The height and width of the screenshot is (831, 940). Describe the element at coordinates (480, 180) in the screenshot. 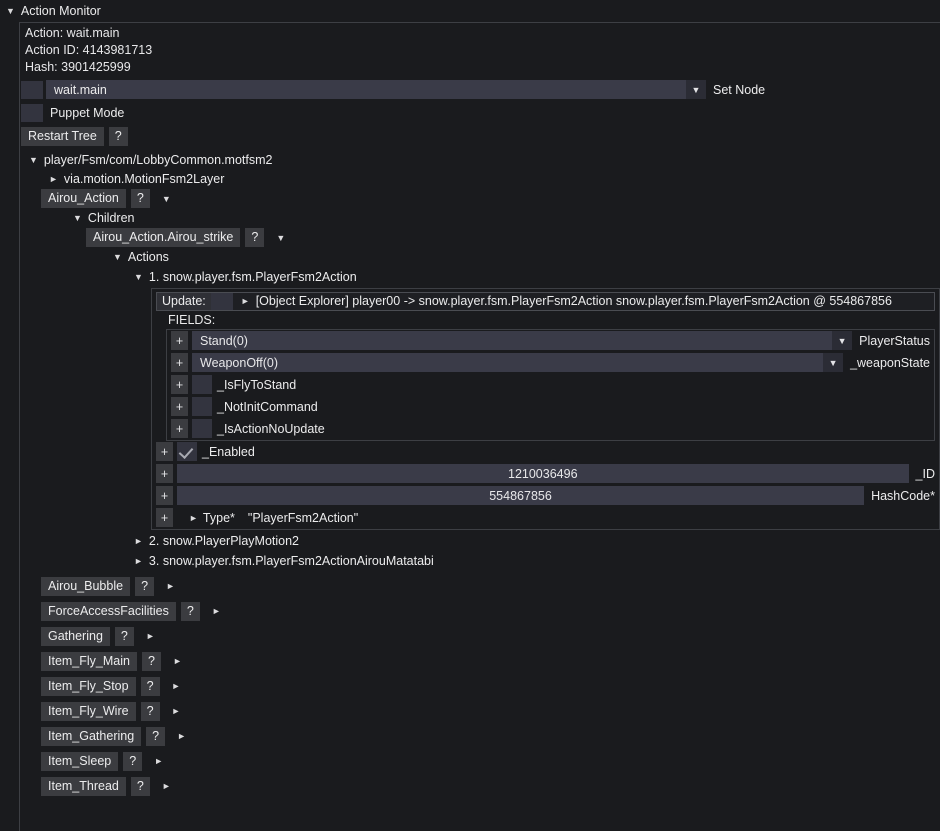

I see `tree-node-layer: ► via.motion.MotionFsm2Layer` at that location.